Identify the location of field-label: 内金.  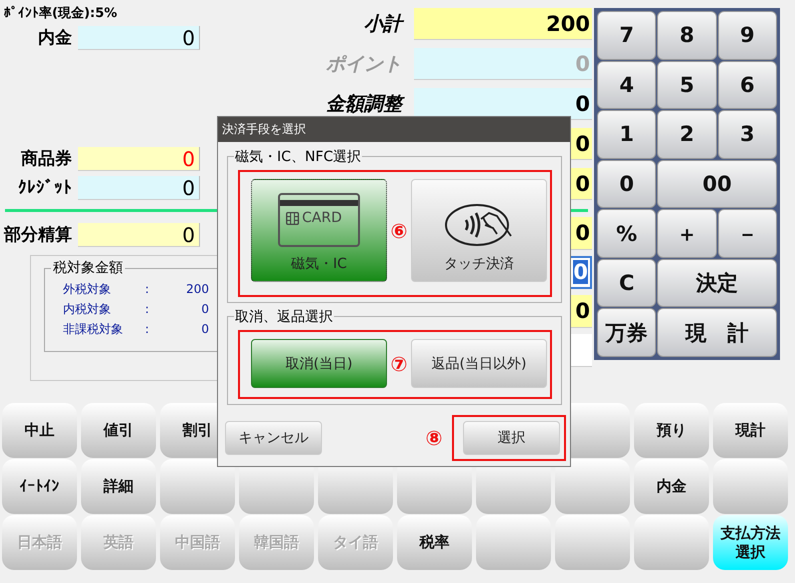
(55, 38).